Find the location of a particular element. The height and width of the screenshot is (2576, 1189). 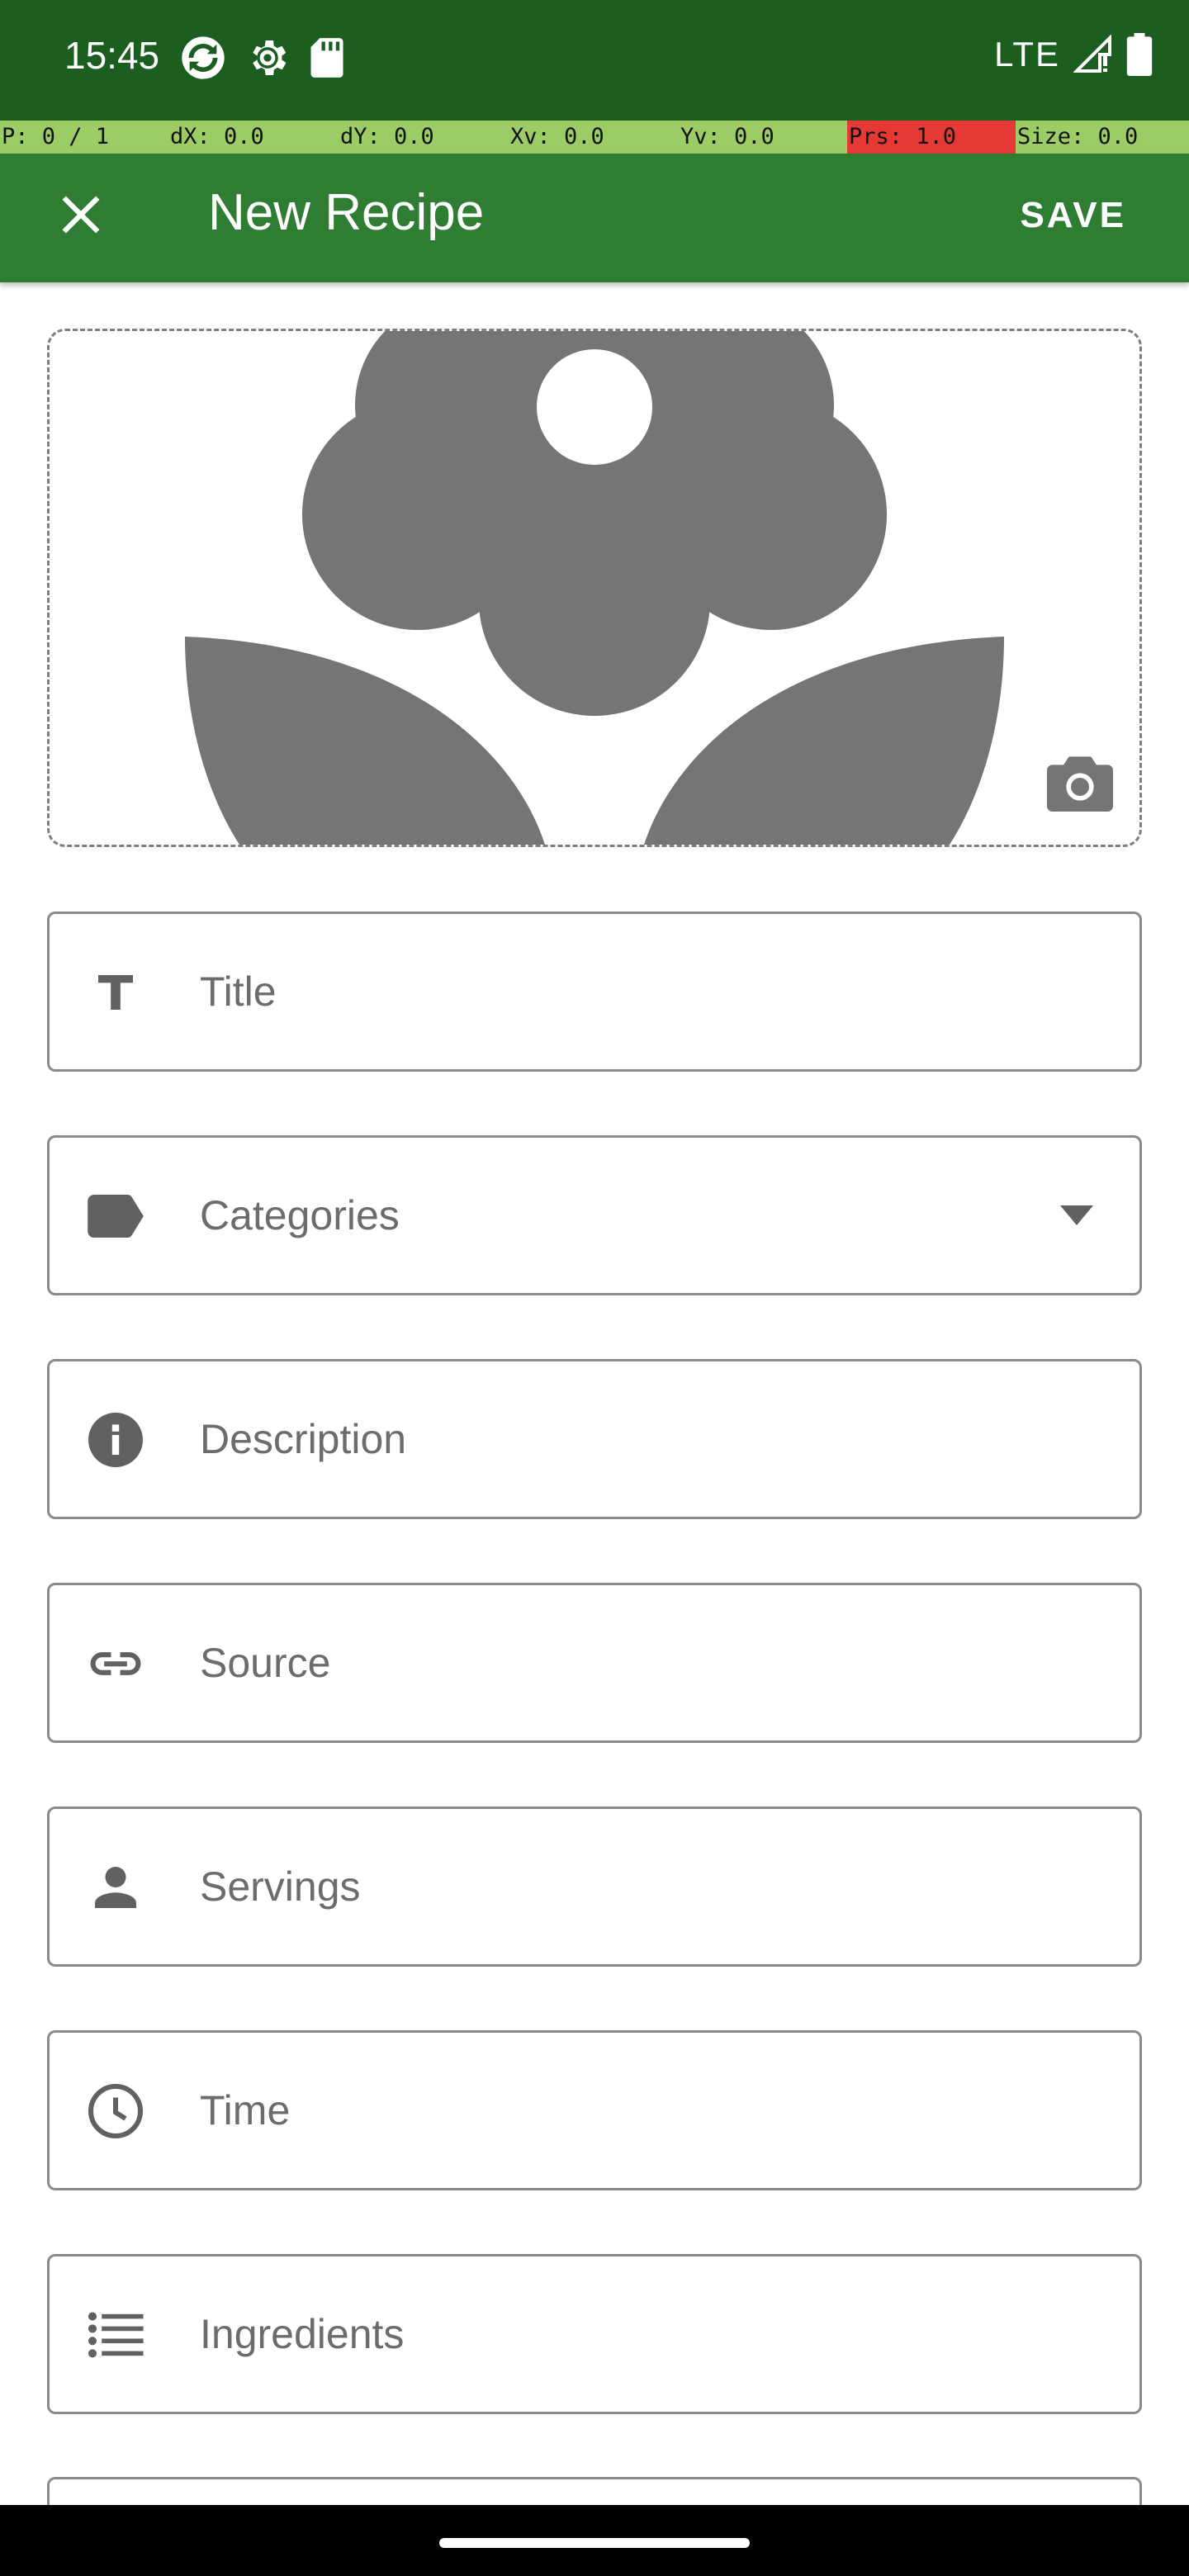

overlay-dx: dX: 0.0 is located at coordinates (253, 137).